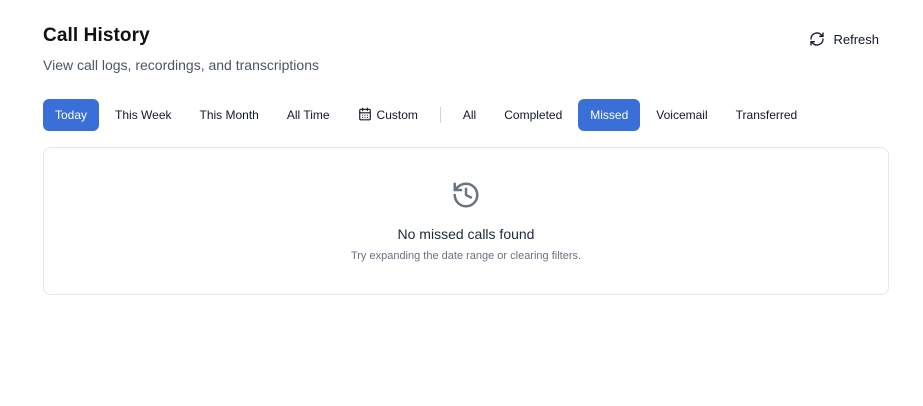 The image size is (923, 406). What do you see at coordinates (397, 115) in the screenshot?
I see `filter-custom-label: Custom` at bounding box center [397, 115].